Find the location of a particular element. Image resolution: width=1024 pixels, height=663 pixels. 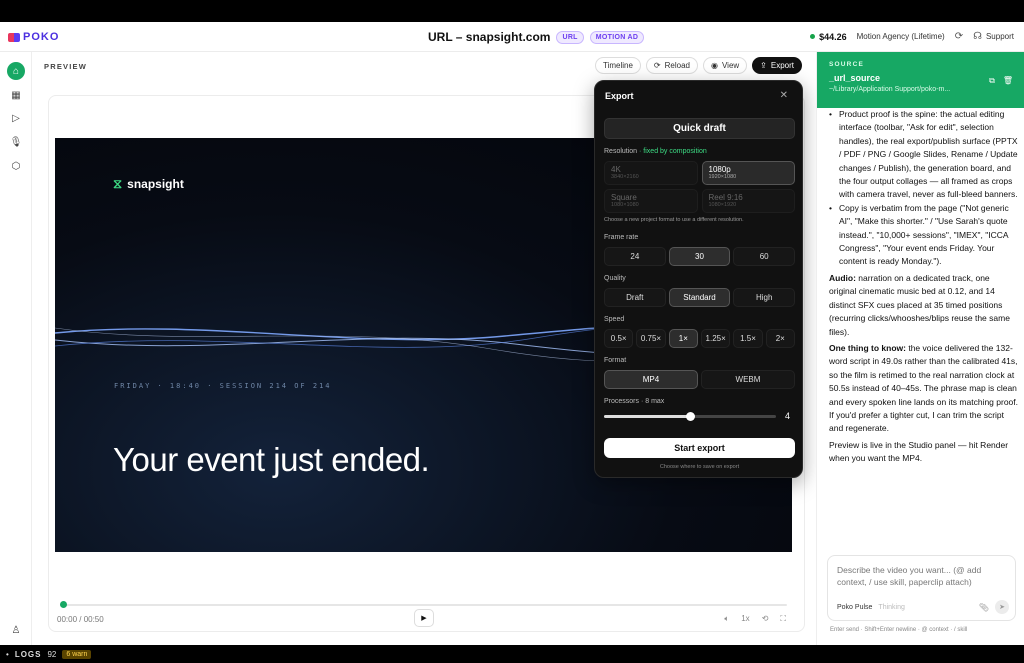

export-button: ⇪ Export is located at coordinates (777, 65).